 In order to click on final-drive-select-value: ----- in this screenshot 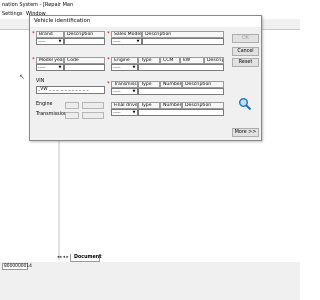, I will do `click(117, 112)`.